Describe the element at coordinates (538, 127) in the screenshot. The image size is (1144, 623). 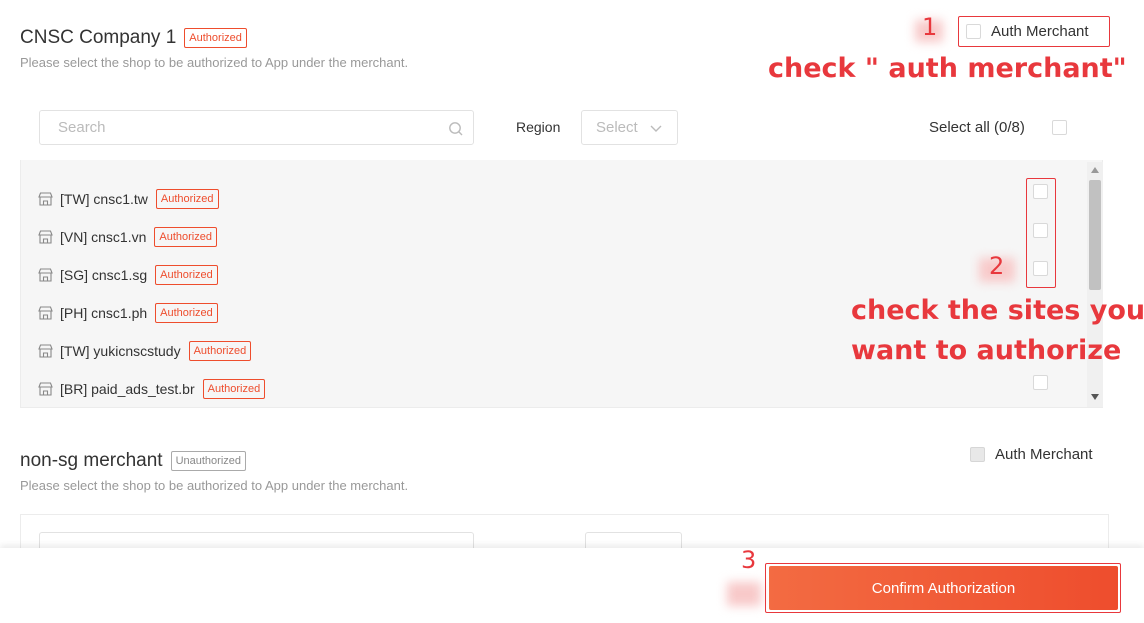
I see `region-label: Region` at that location.